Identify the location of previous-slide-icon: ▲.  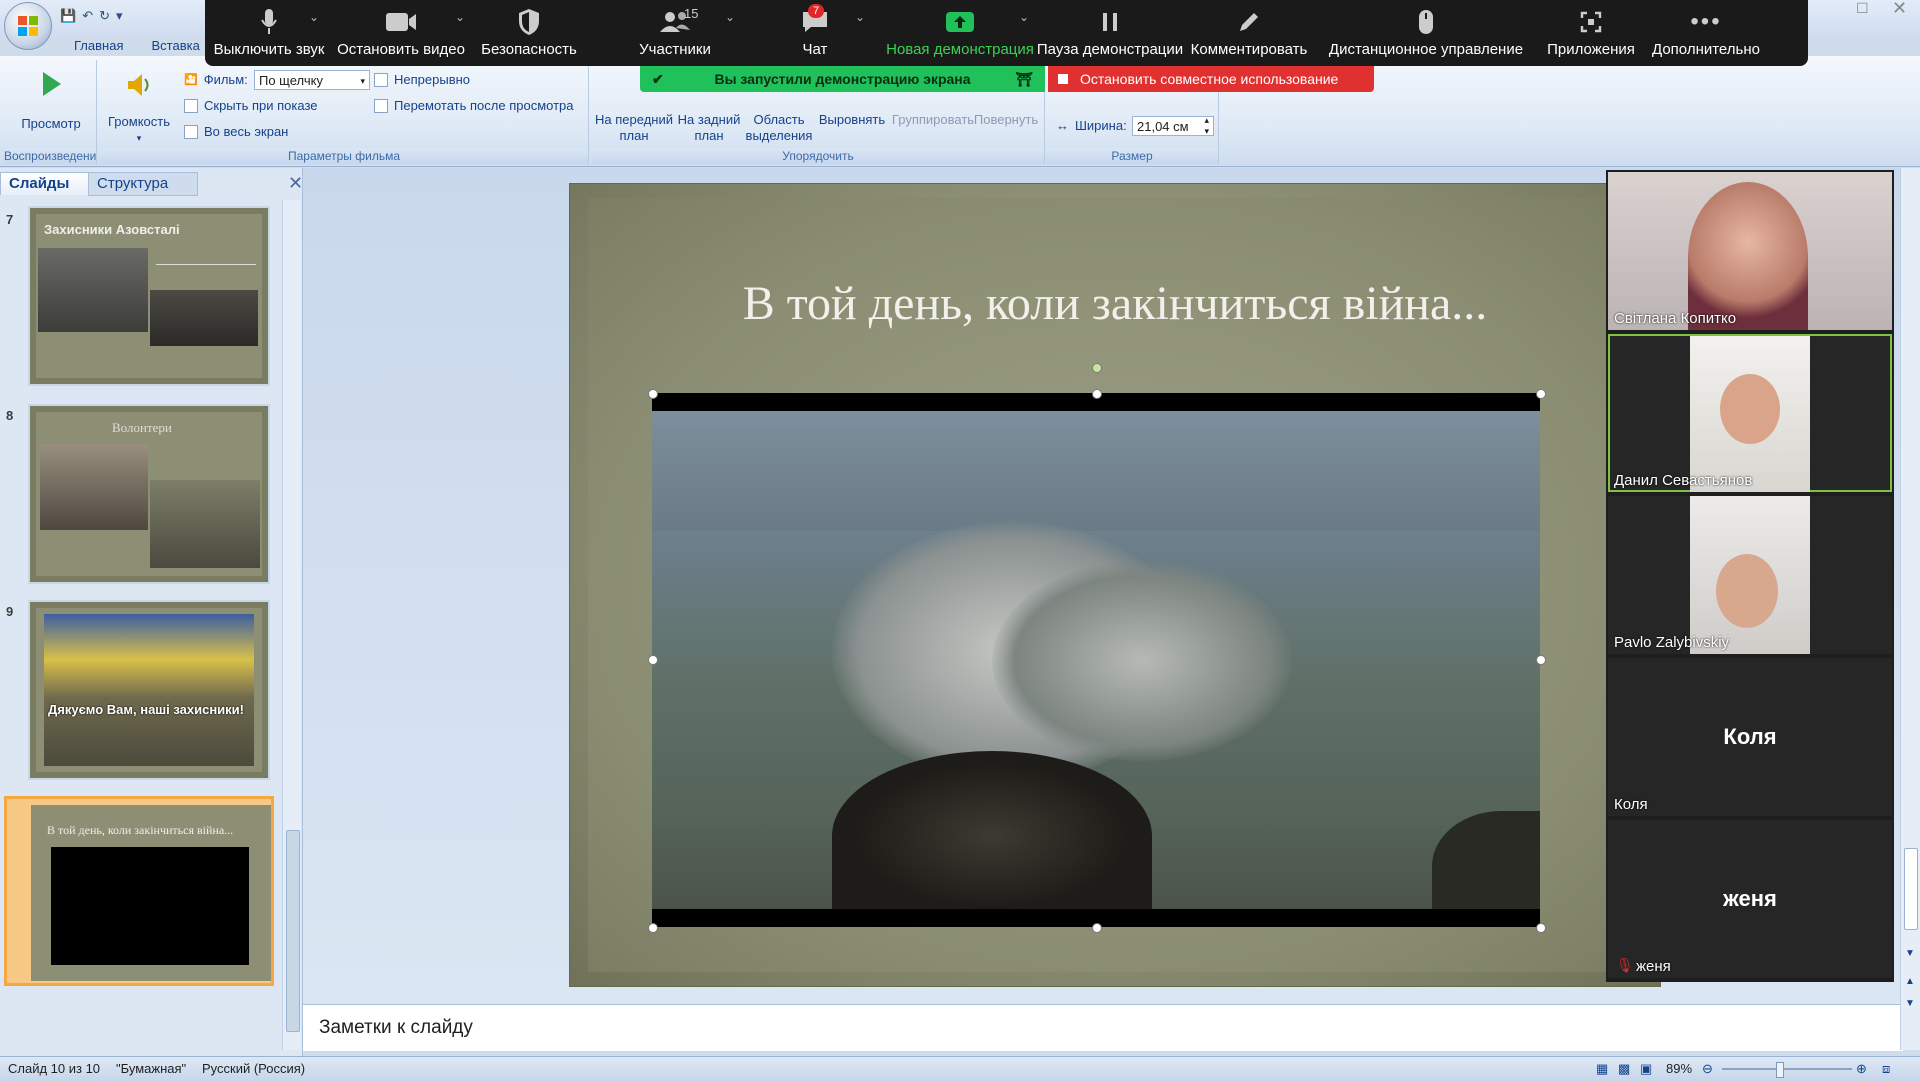
(1910, 981).